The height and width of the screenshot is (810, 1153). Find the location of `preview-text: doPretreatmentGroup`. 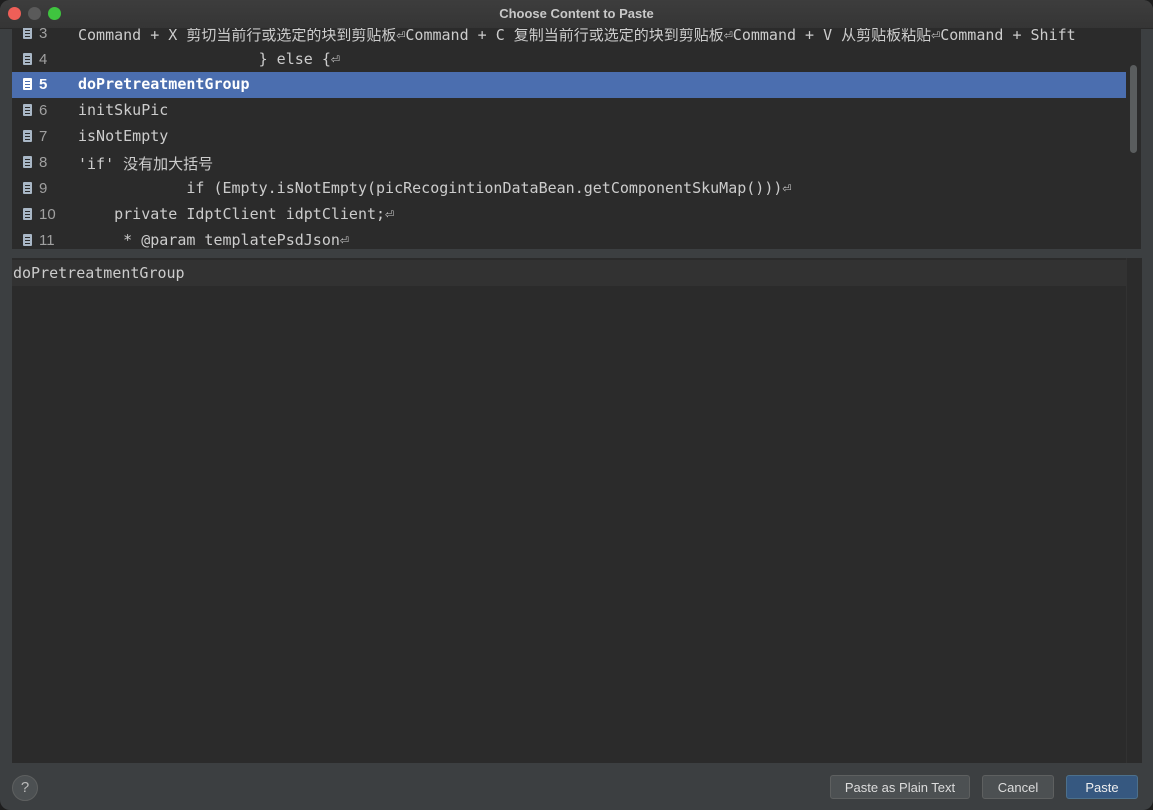

preview-text: doPretreatmentGroup is located at coordinates (99, 273).